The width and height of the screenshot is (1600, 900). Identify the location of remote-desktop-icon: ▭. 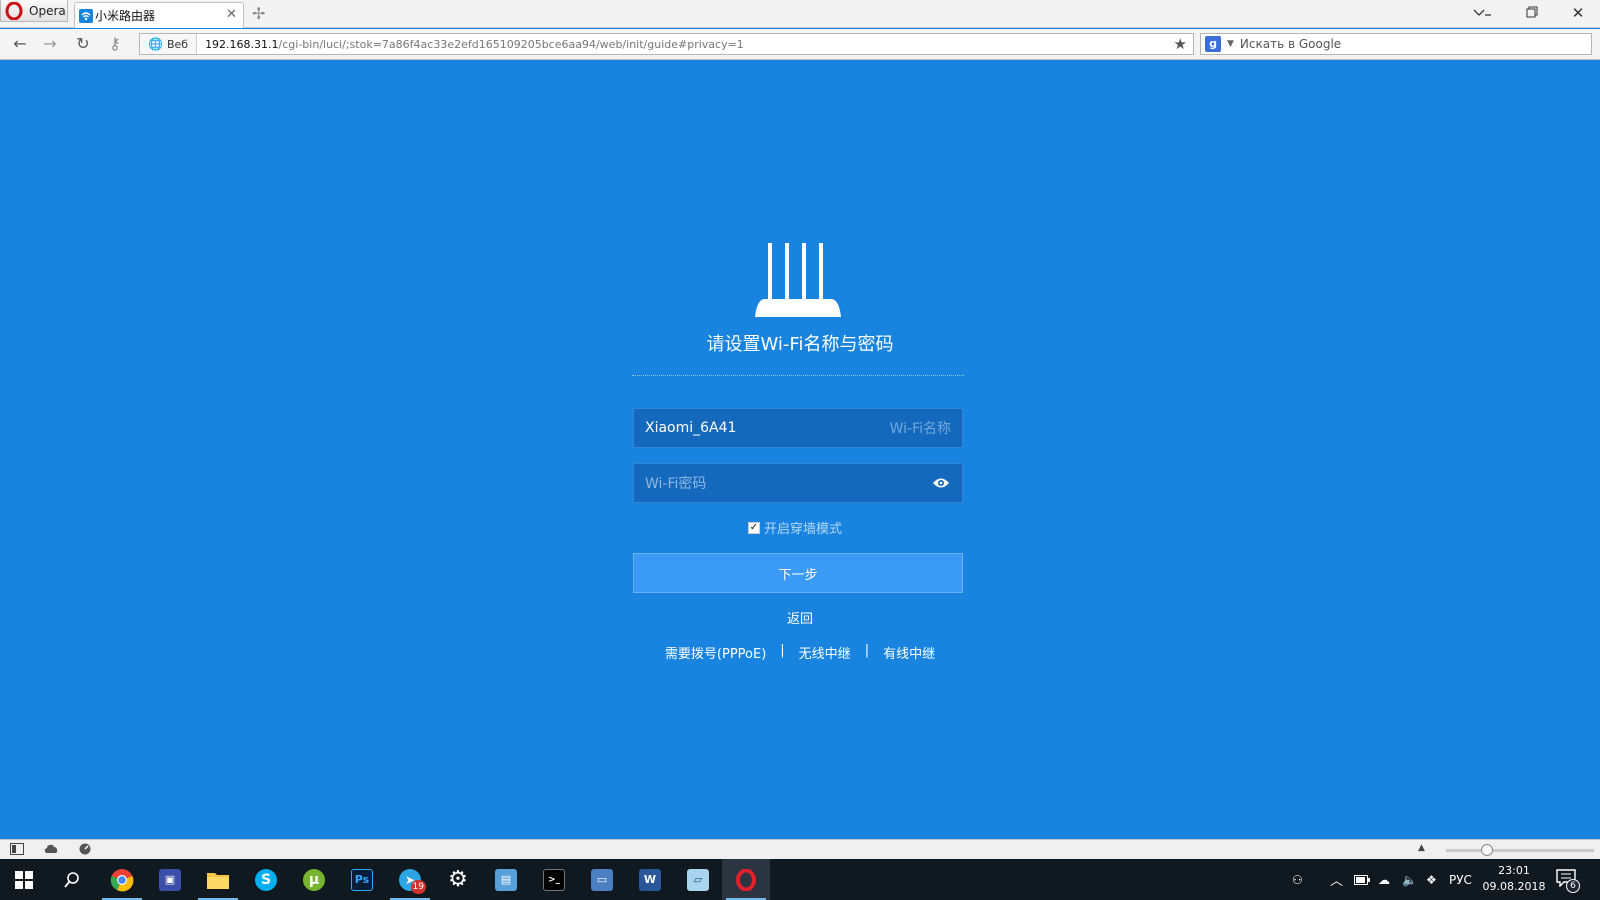
(602, 879).